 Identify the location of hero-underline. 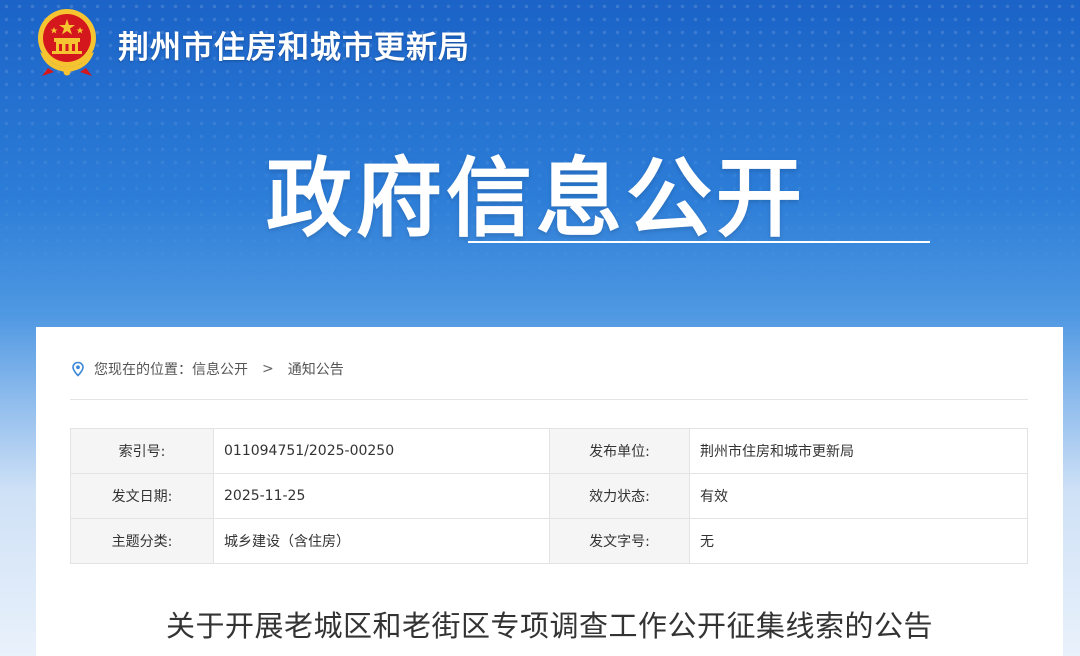
(699, 242).